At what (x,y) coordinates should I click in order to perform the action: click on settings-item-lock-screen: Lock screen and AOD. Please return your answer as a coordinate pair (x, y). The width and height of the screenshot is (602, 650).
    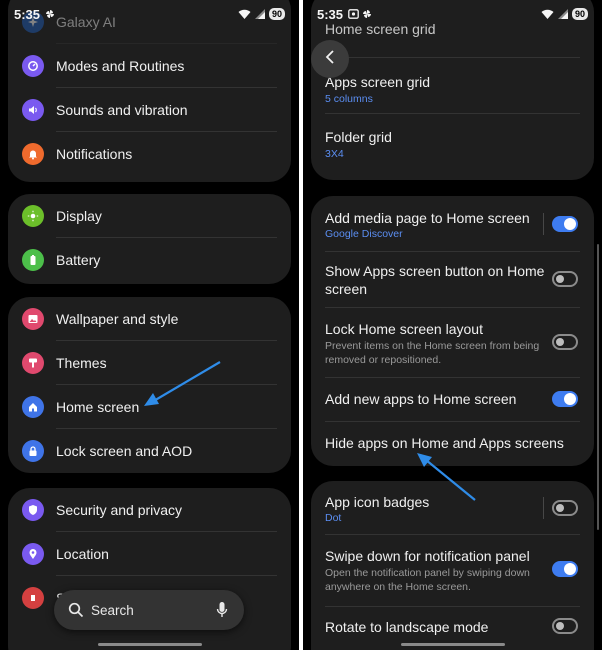
    Looking at the image, I should click on (149, 451).